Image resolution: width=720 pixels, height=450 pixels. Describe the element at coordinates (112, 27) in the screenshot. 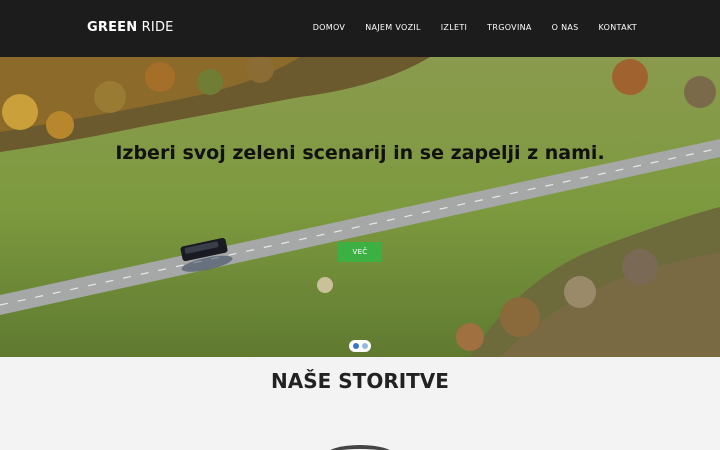

I see `brand-name-strong: GREEN` at that location.